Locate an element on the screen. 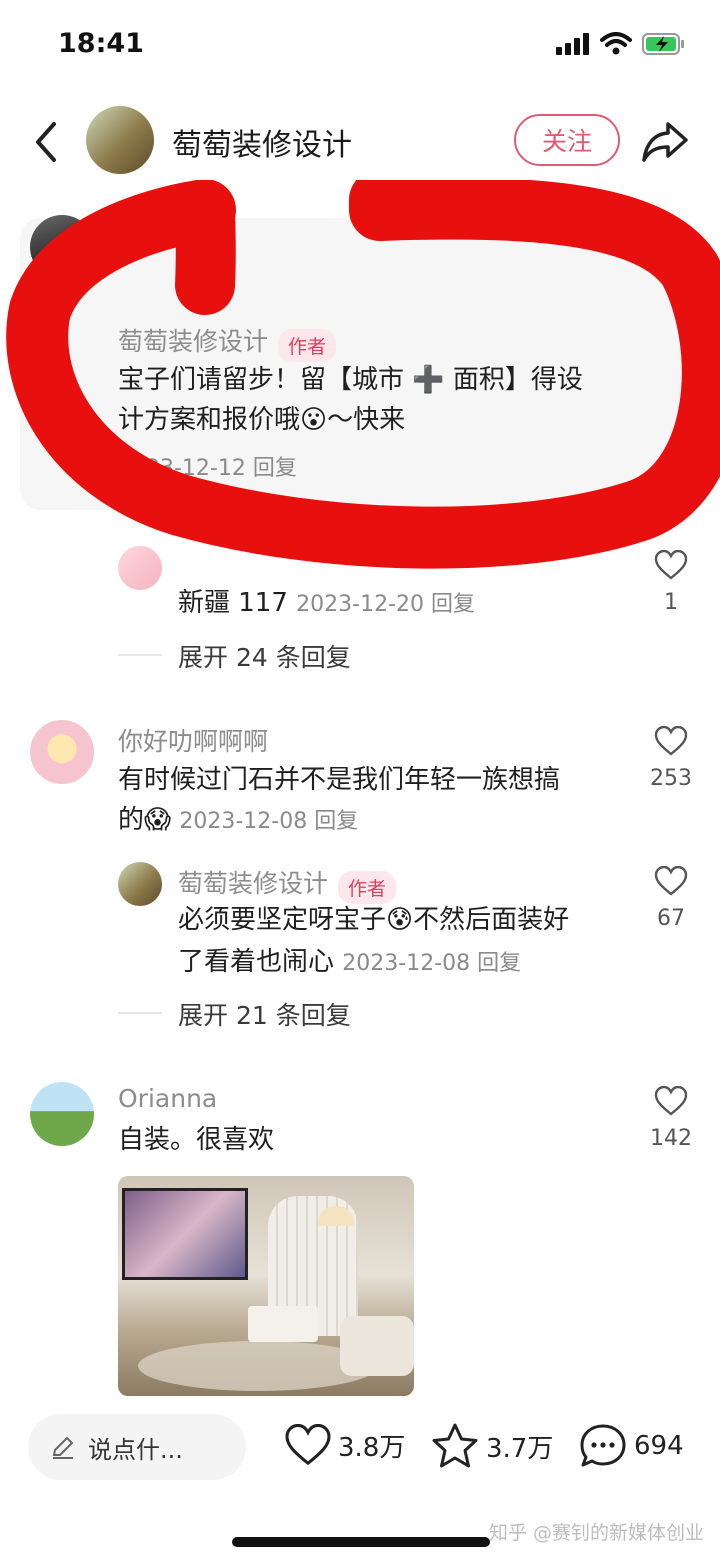  comment3-like: 142 is located at coordinates (671, 1118).